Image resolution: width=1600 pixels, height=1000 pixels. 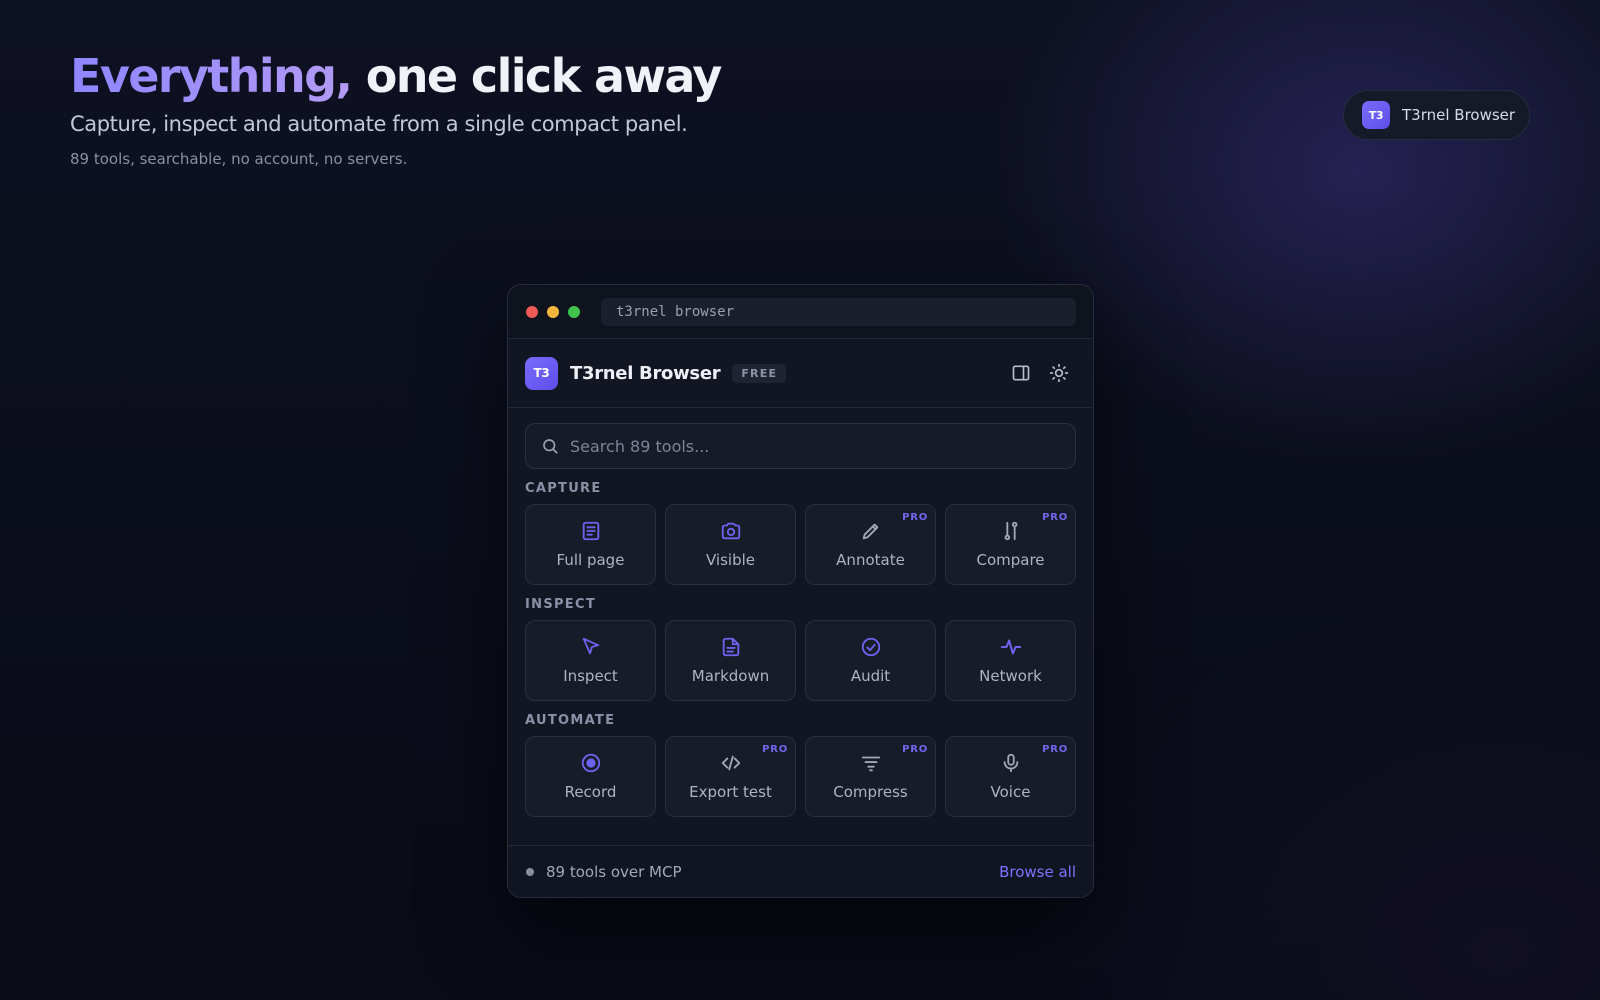 What do you see at coordinates (1037, 872) in the screenshot?
I see `browse-all-link: Browse all` at bounding box center [1037, 872].